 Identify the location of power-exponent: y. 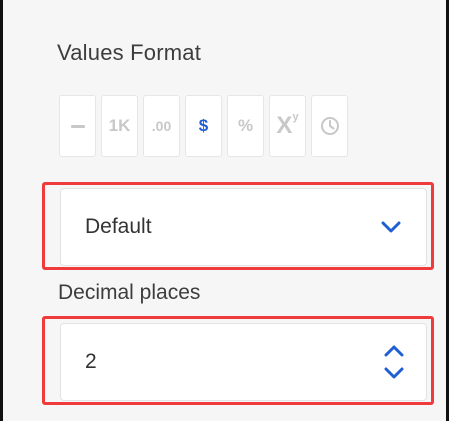
(295, 117).